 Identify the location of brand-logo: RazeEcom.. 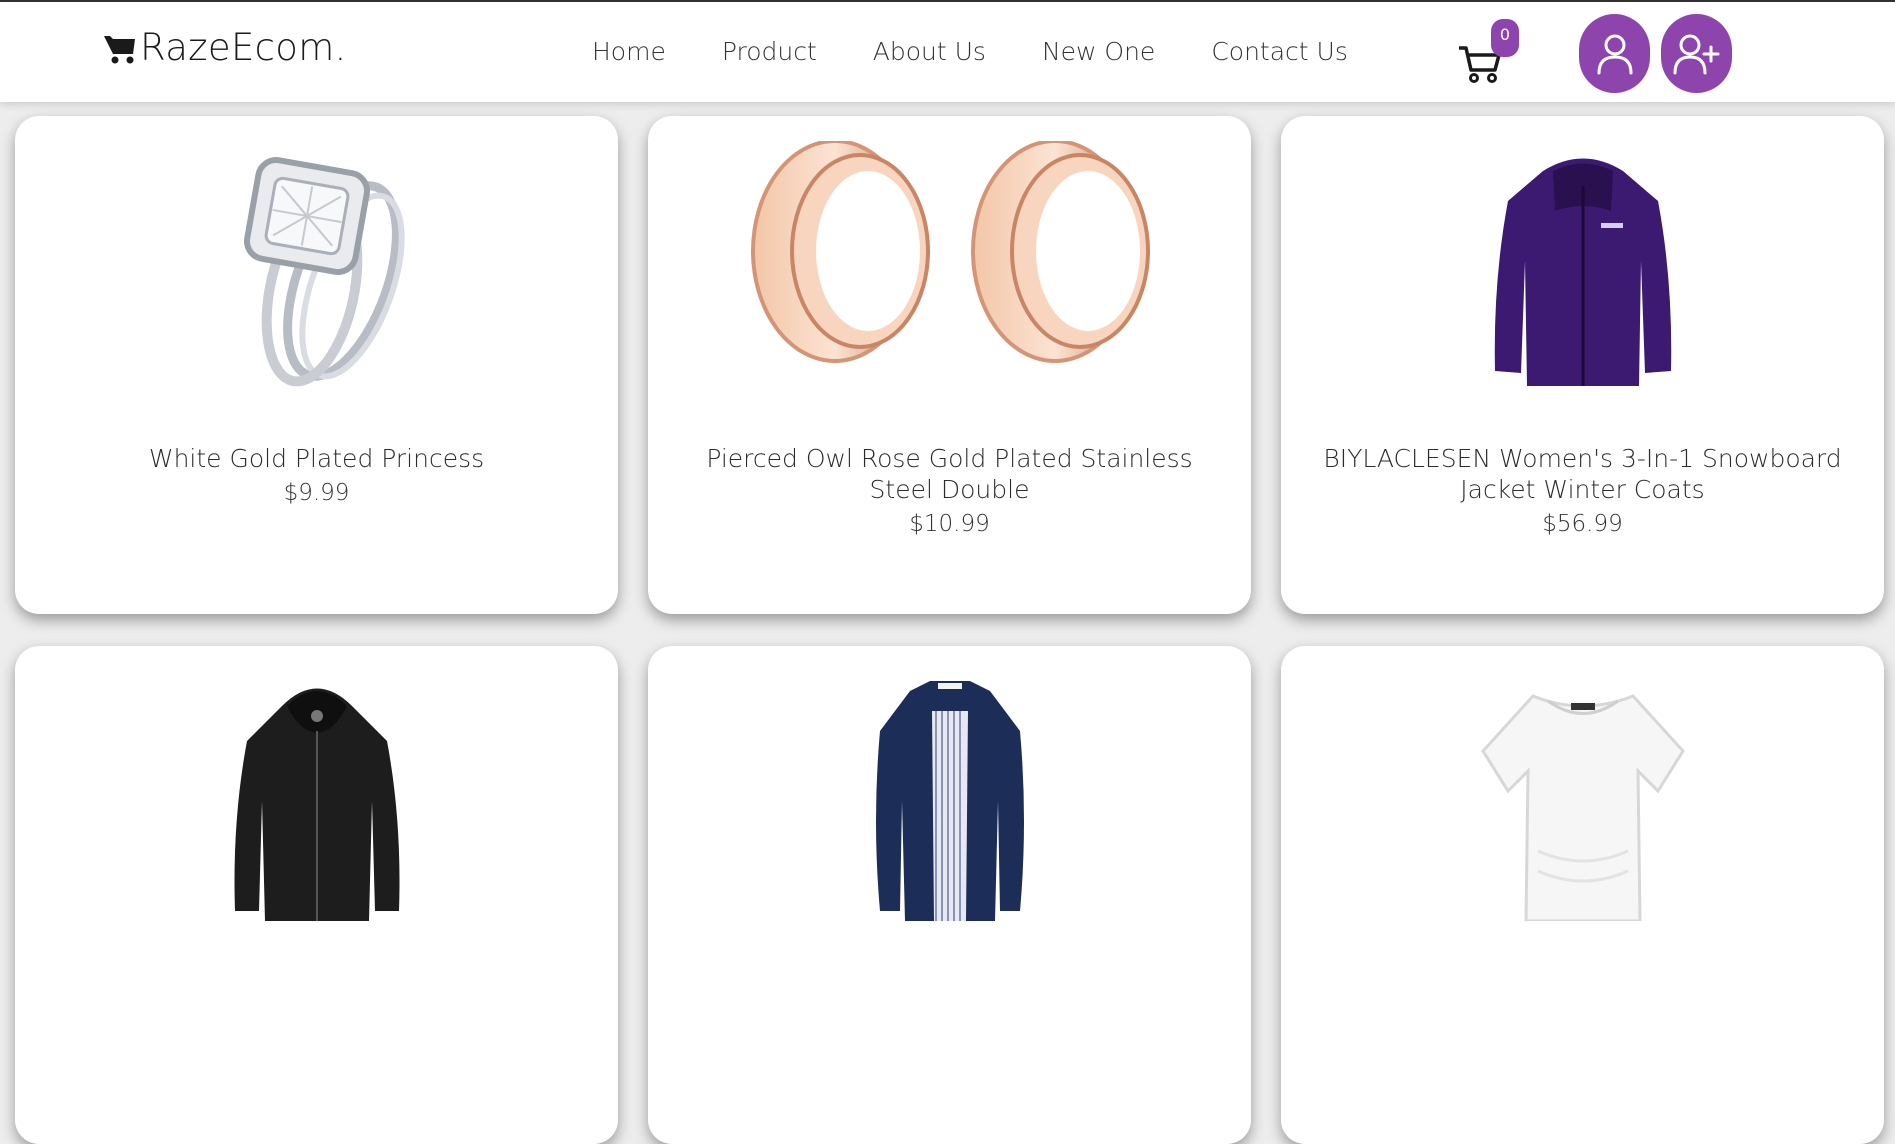
(224, 47).